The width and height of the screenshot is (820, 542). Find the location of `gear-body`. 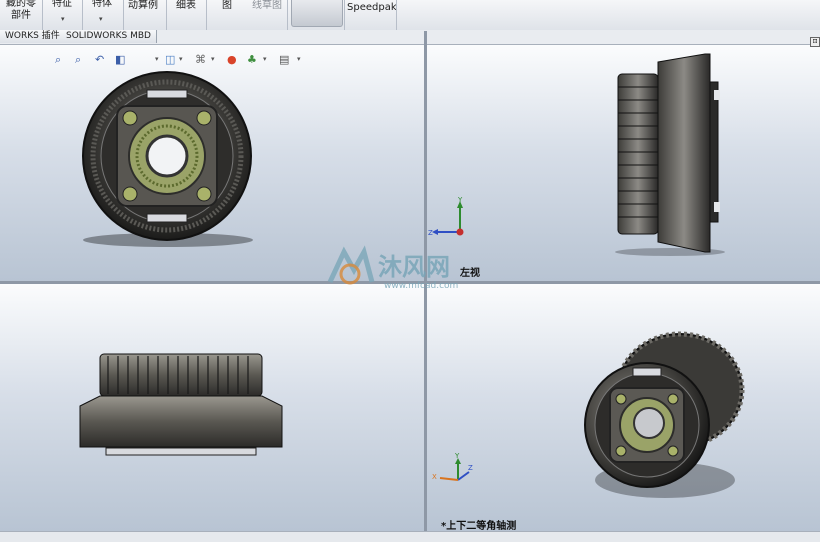

gear-body is located at coordinates (638, 154).